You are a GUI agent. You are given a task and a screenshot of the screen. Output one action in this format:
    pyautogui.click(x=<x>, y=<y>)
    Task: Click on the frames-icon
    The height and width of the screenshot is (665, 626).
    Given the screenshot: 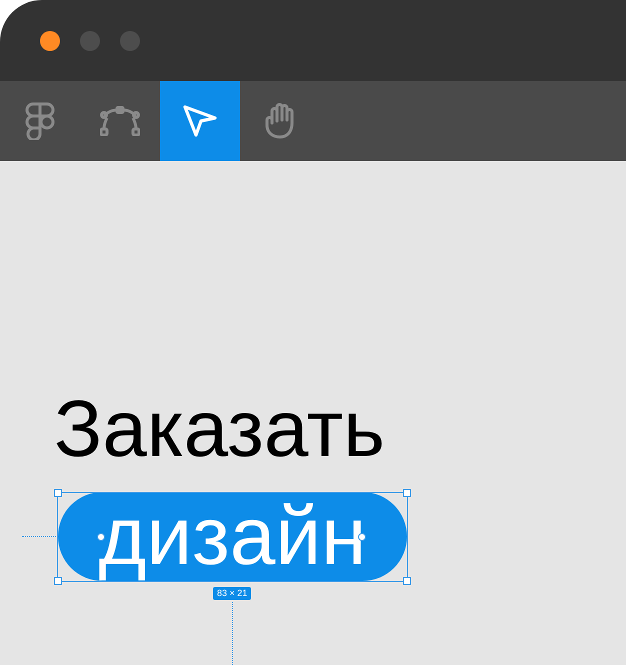 What is the action you would take?
    pyautogui.click(x=40, y=121)
    